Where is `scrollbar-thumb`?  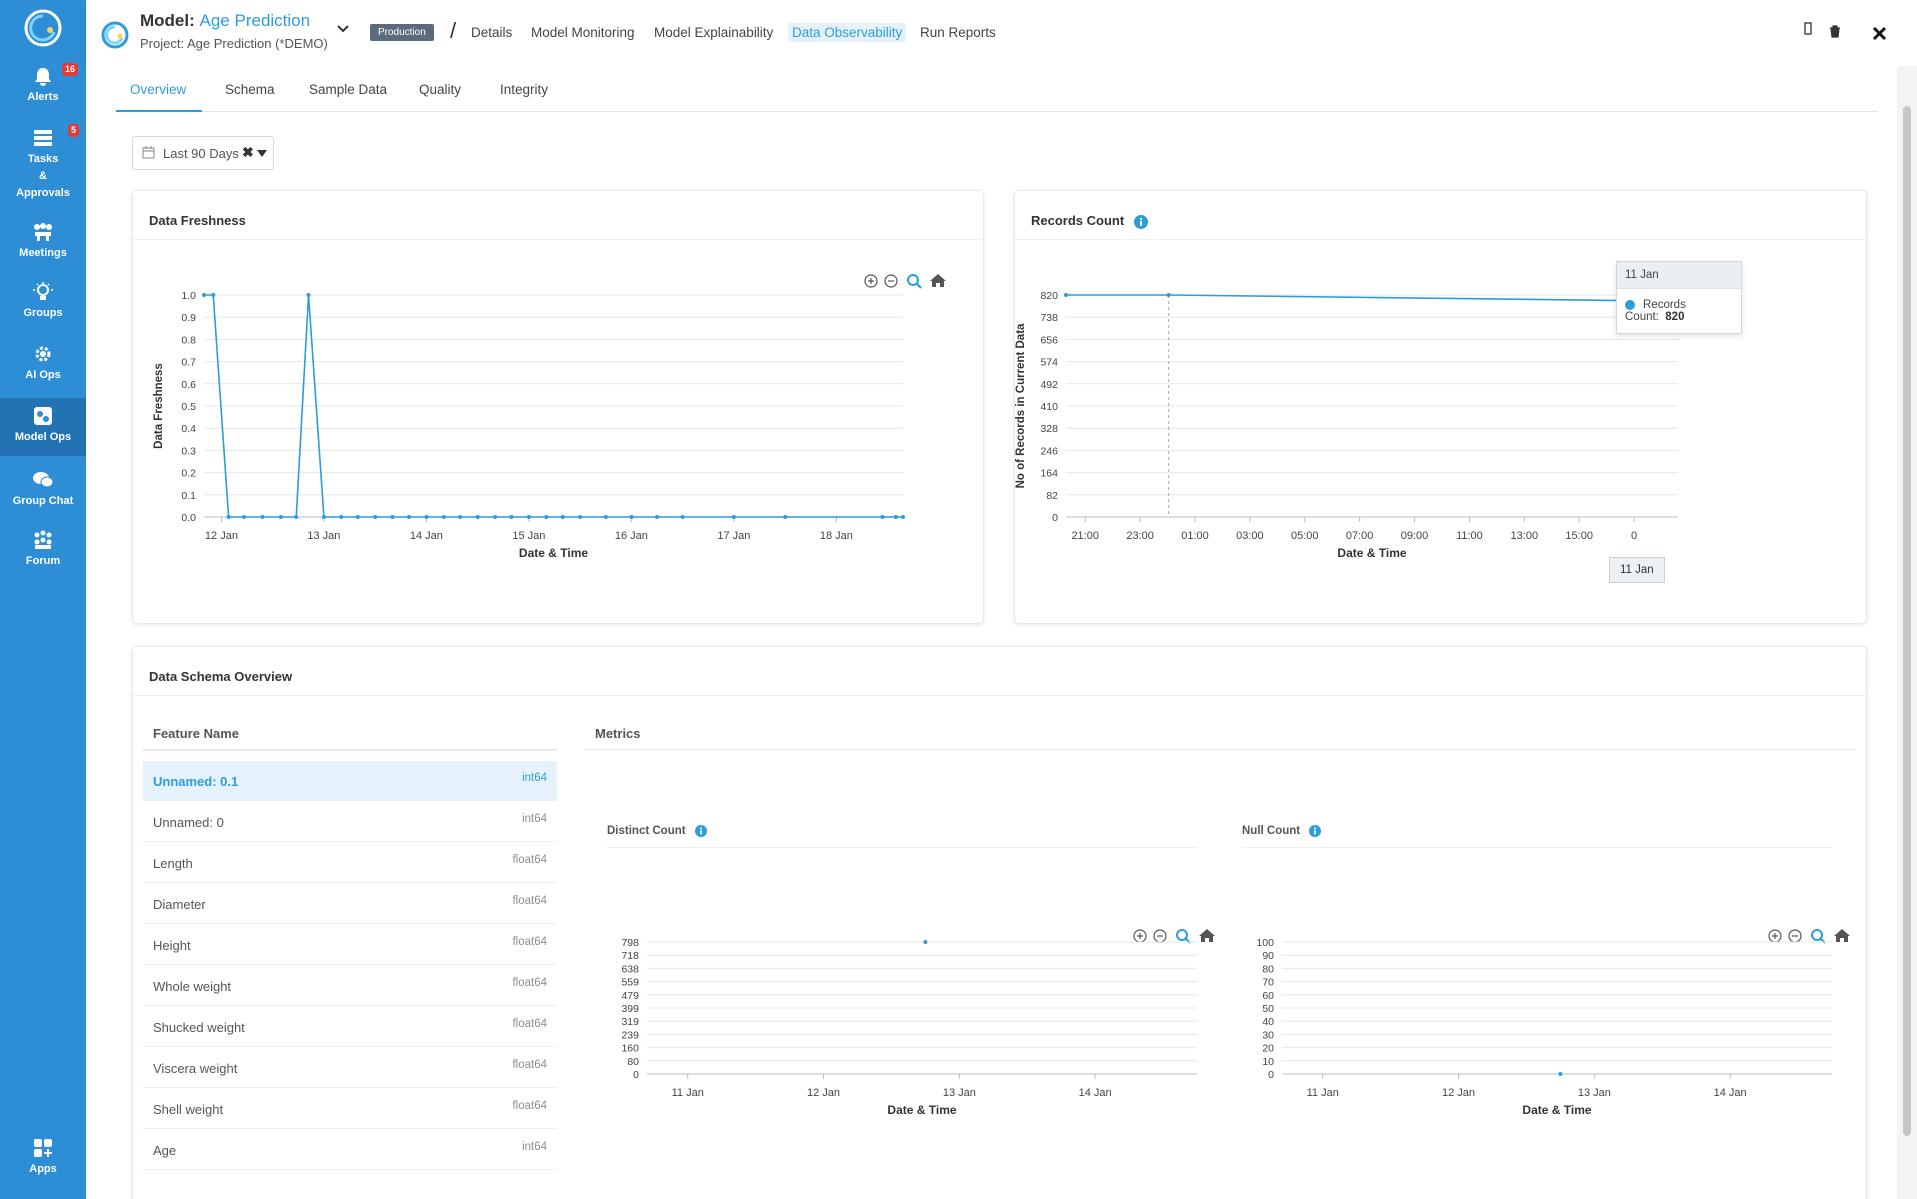
scrollbar-thumb is located at coordinates (1907, 621).